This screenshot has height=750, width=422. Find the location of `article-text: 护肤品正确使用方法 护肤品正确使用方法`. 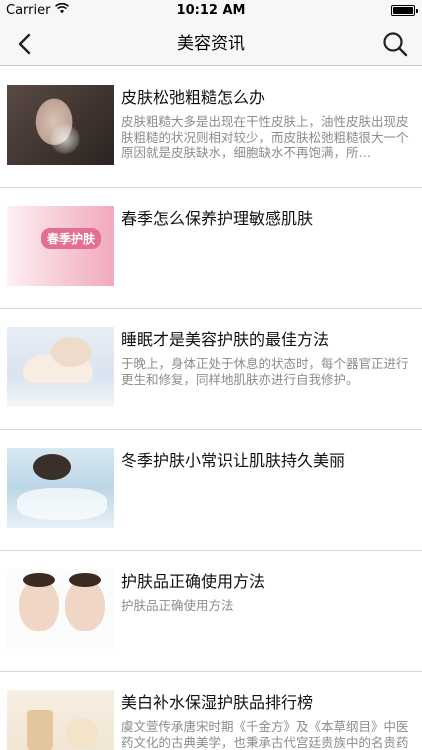

article-text: 护肤品正确使用方法 护肤品正确使用方法 is located at coordinates (266, 592).